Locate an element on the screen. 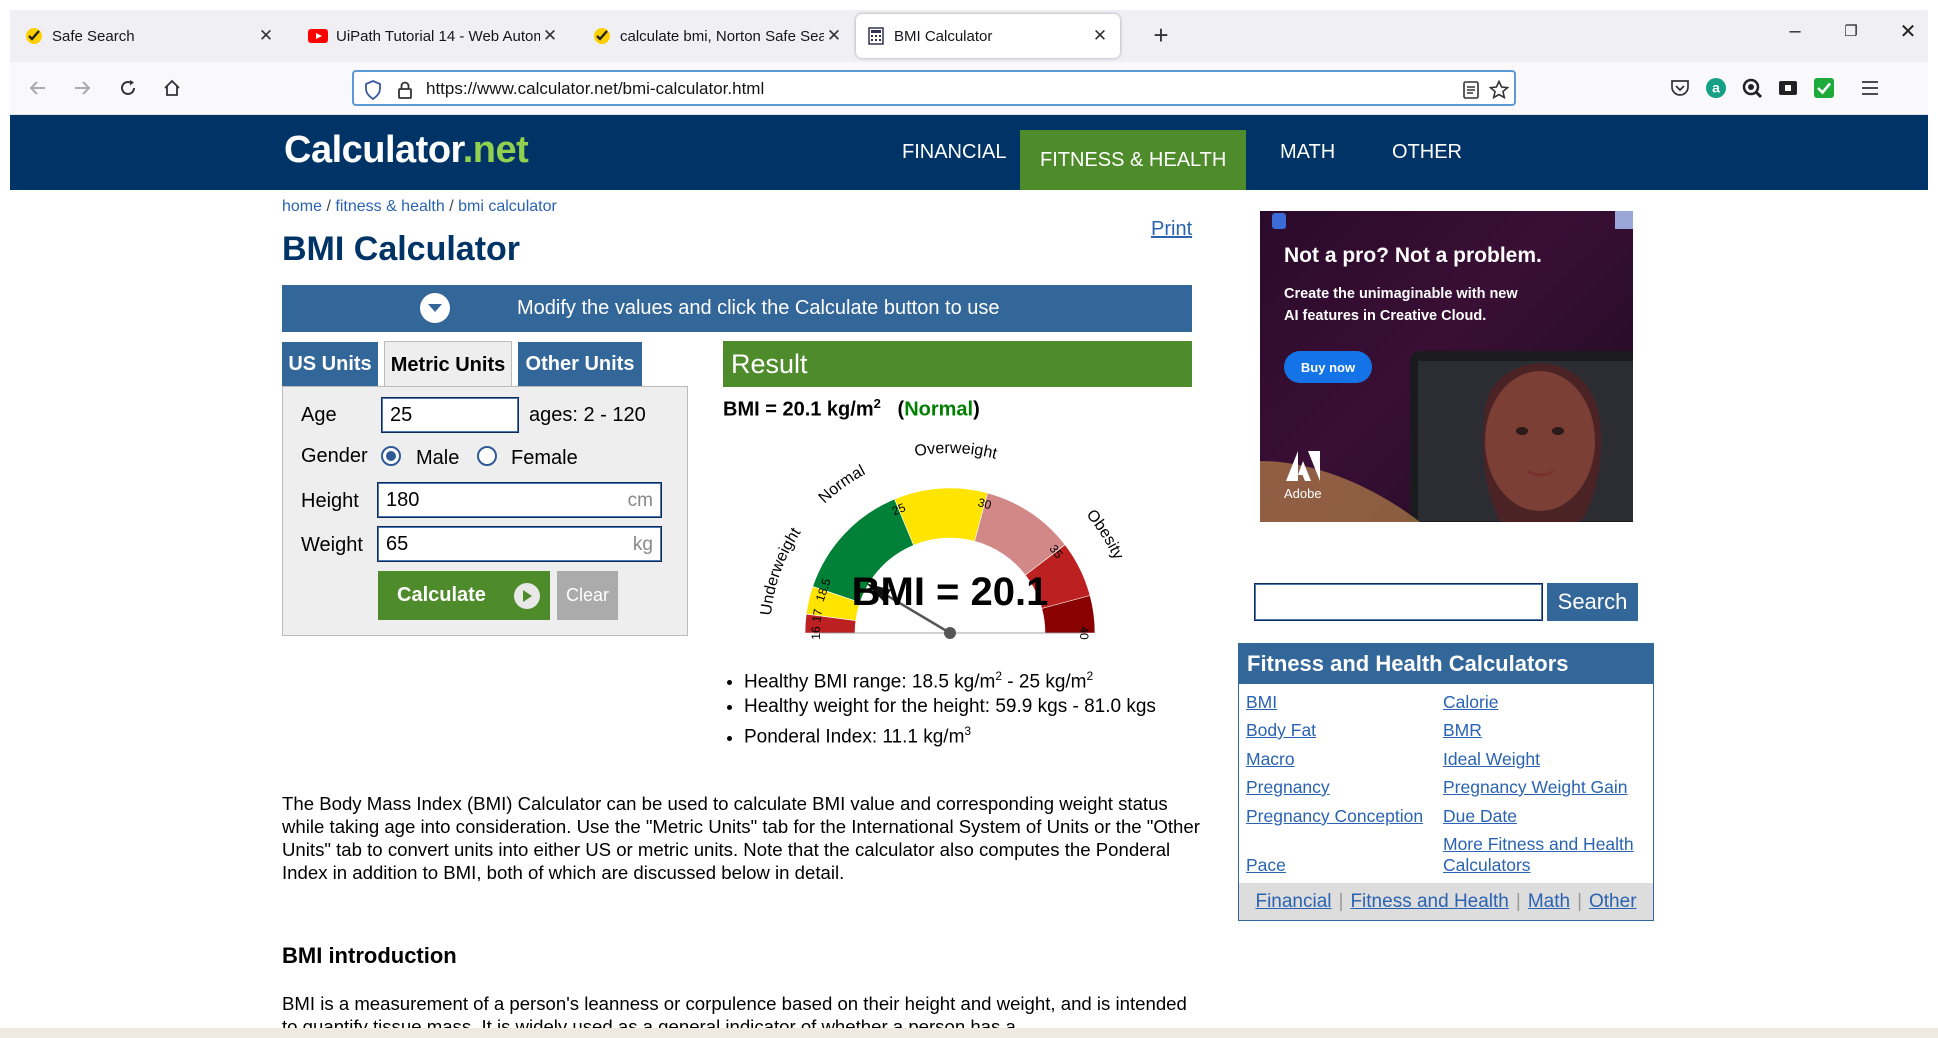 The width and height of the screenshot is (1938, 1038). breadcrumb-bmi-calculator: bmi calculator is located at coordinates (507, 206).